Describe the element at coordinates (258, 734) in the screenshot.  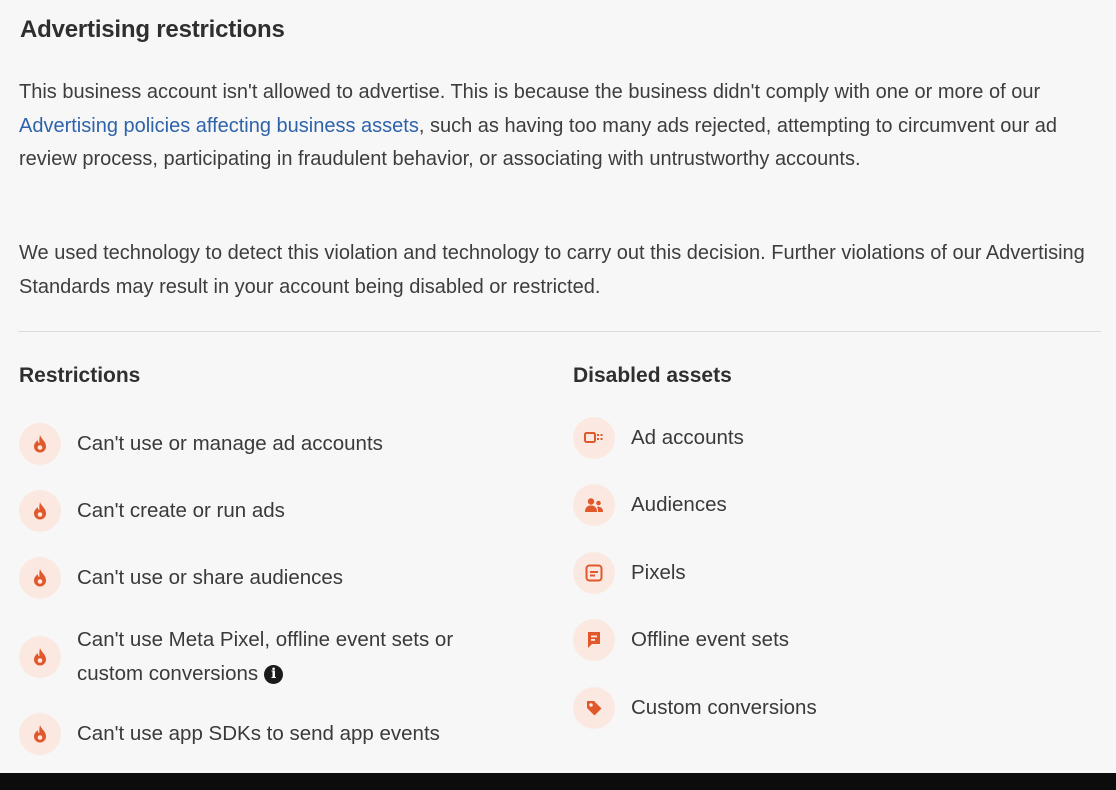
I see `restriction-label: Can't use app SDKs to send app events` at that location.